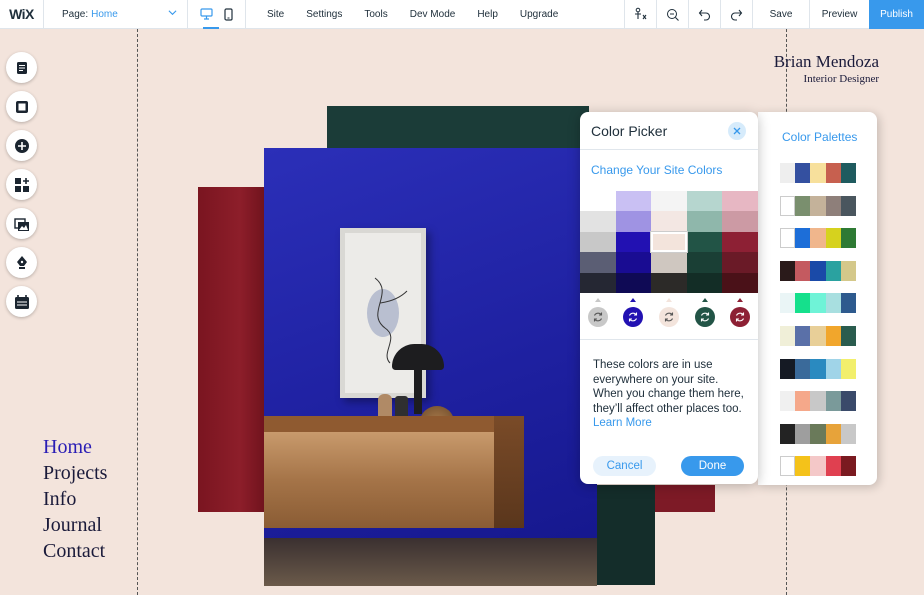 This screenshot has height=595, width=924. What do you see at coordinates (75, 447) in the screenshot?
I see `nav-home: Home` at bounding box center [75, 447].